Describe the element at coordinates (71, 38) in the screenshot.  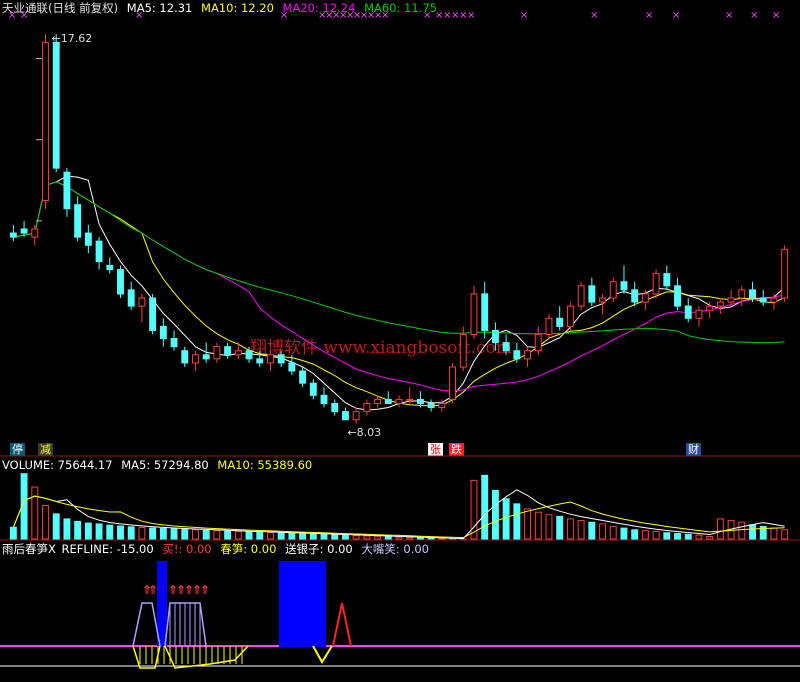
I see `high-annotation: ←17.62` at that location.